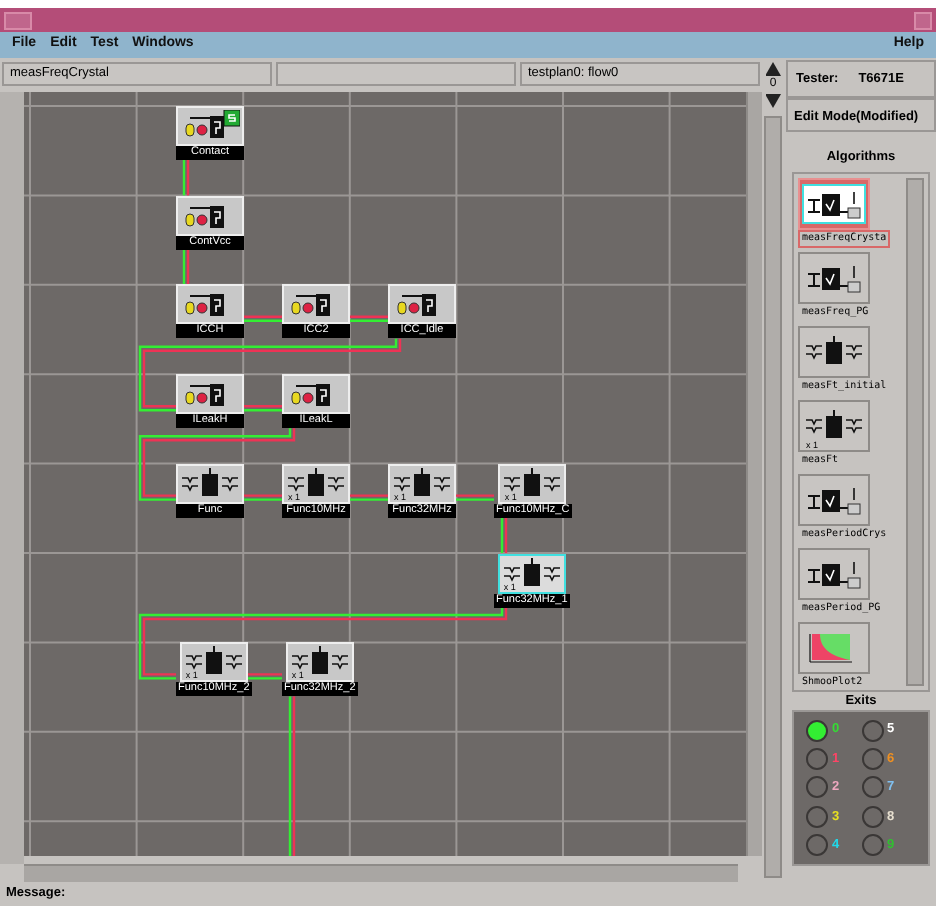  What do you see at coordinates (915, 432) in the screenshot?
I see `algorithms-scrollbar` at bounding box center [915, 432].